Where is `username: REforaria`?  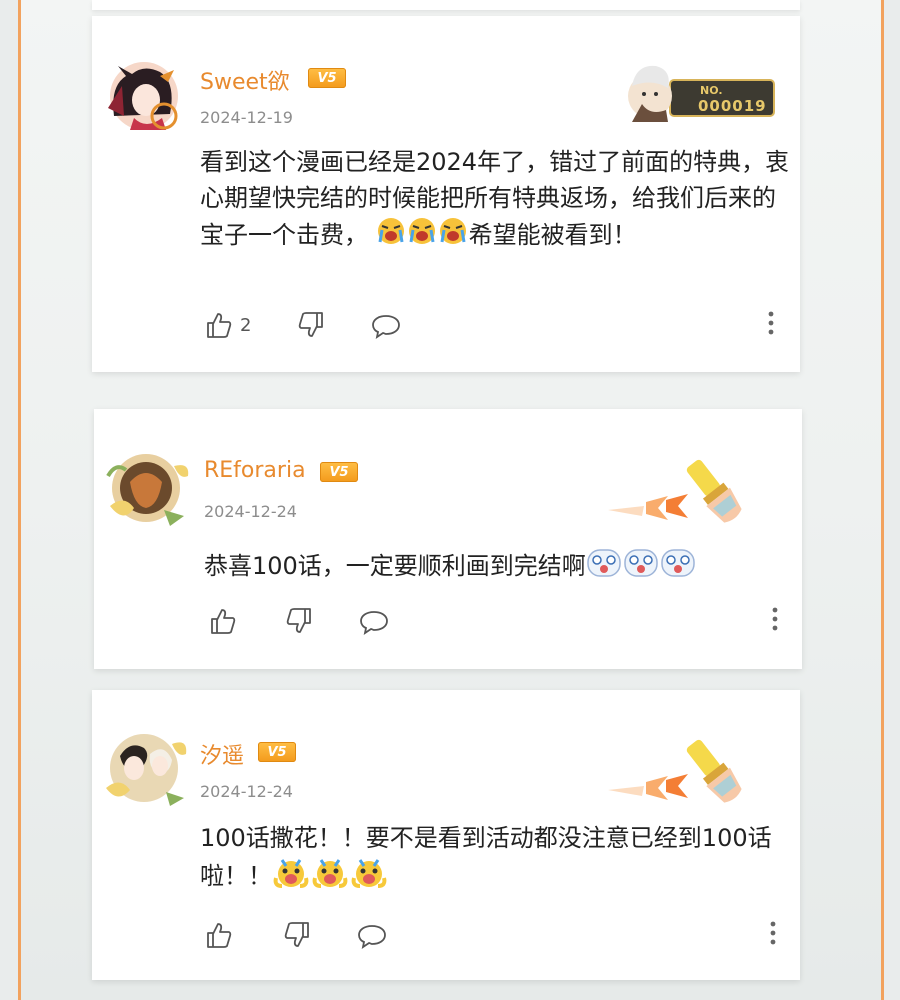
username: REforaria is located at coordinates (255, 470).